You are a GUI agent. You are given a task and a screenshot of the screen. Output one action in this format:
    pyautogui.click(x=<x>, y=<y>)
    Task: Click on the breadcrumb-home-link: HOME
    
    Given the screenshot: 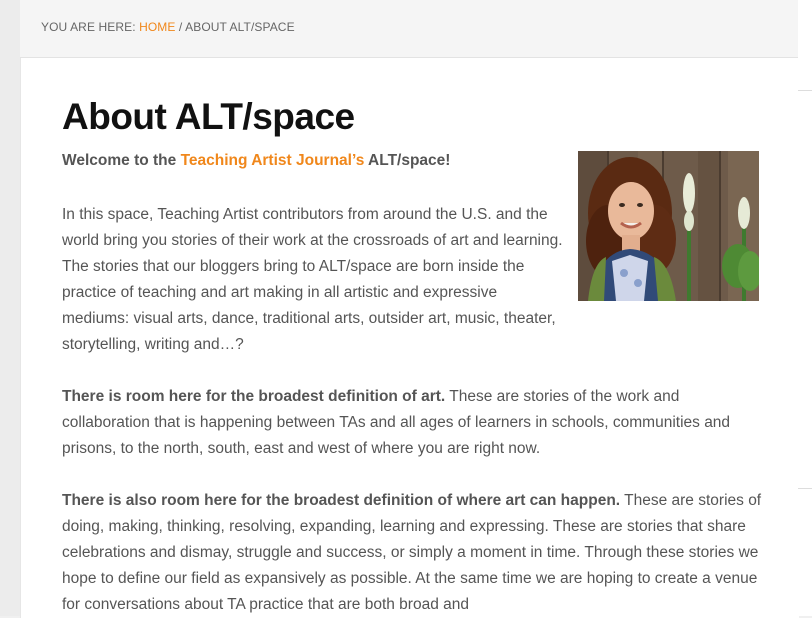 What is the action you would take?
    pyautogui.click(x=157, y=27)
    